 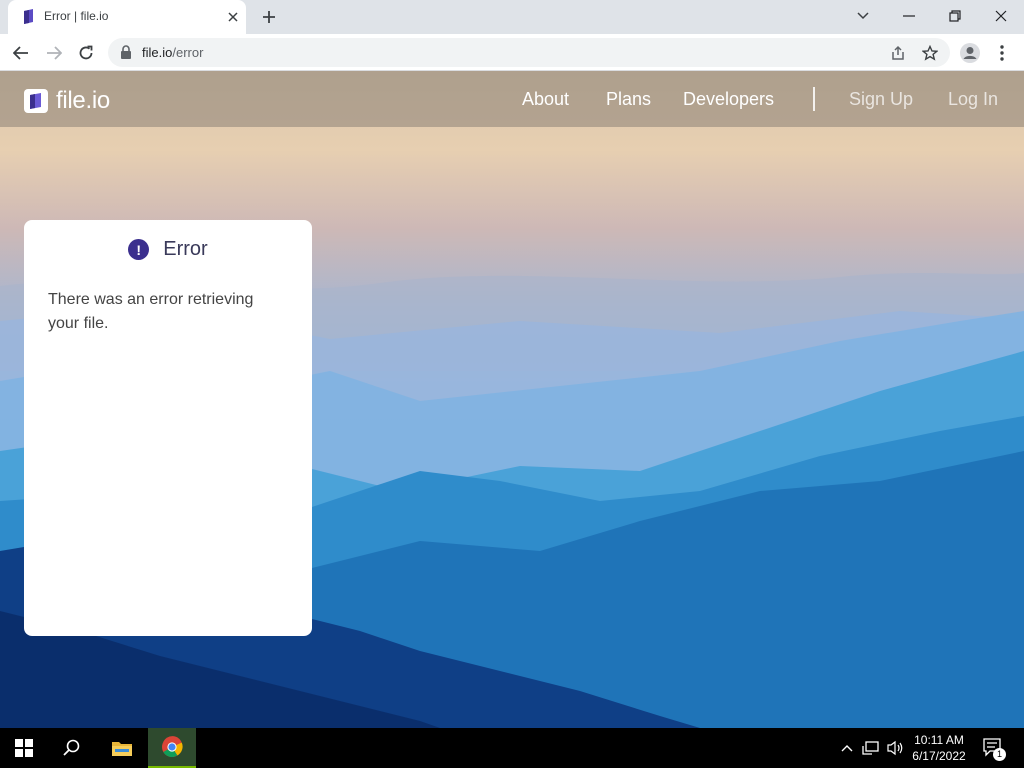 What do you see at coordinates (1002, 53) in the screenshot?
I see `menu-kebab-icon` at bounding box center [1002, 53].